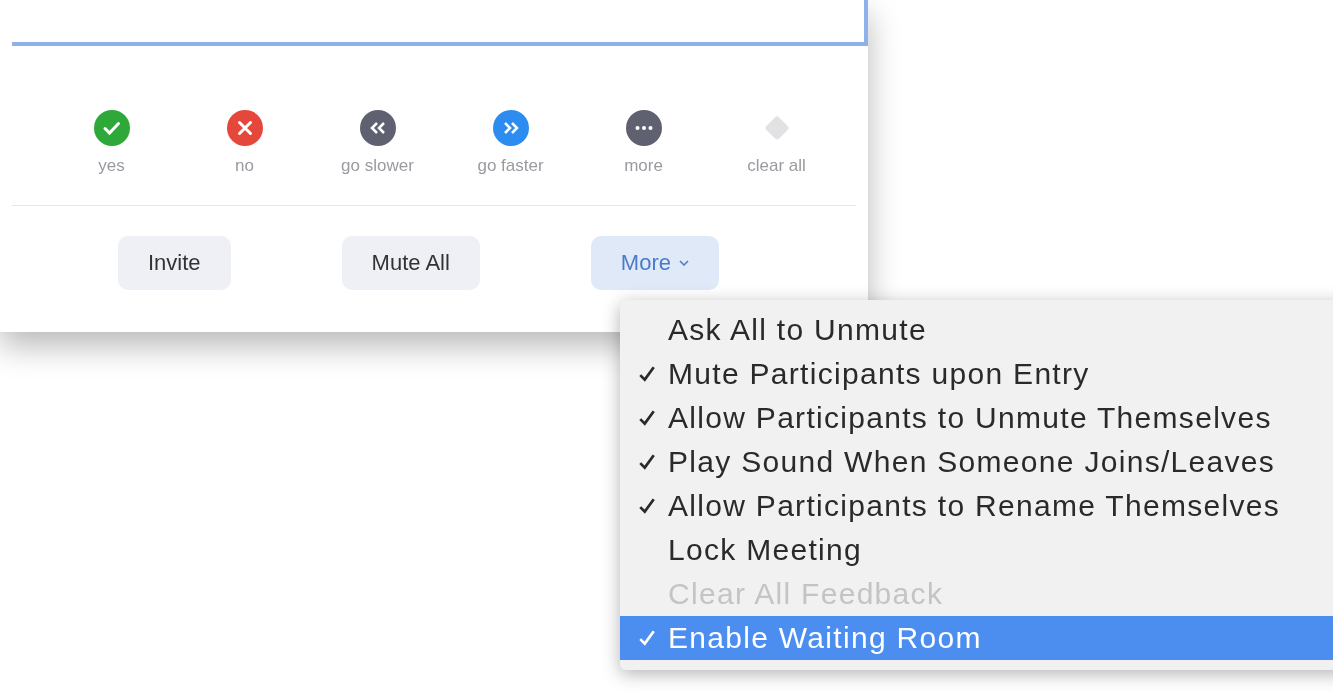  Describe the element at coordinates (976, 330) in the screenshot. I see `menu-item: Ask All to Unmute` at that location.